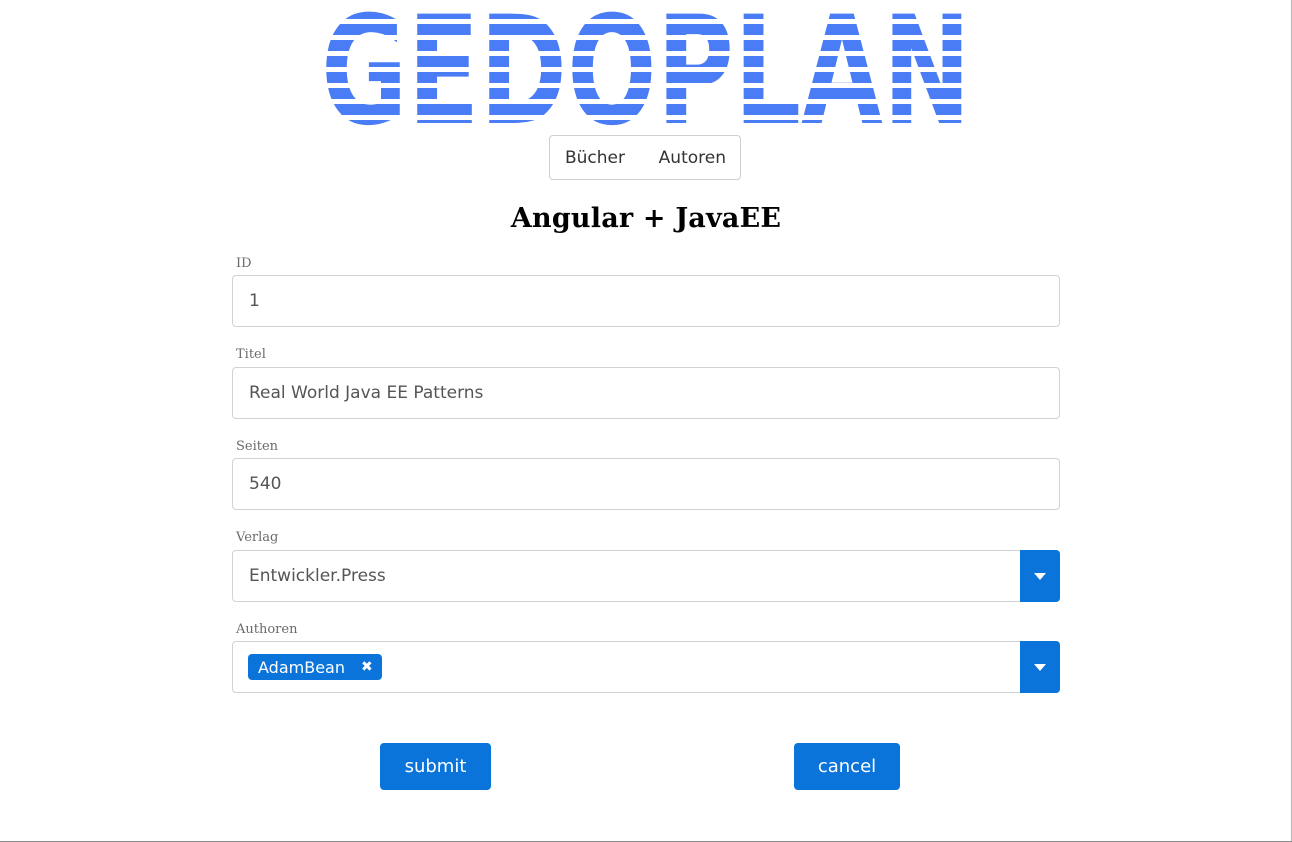 This screenshot has width=1292, height=842. I want to click on title-field-wrapper, so click(646, 393).